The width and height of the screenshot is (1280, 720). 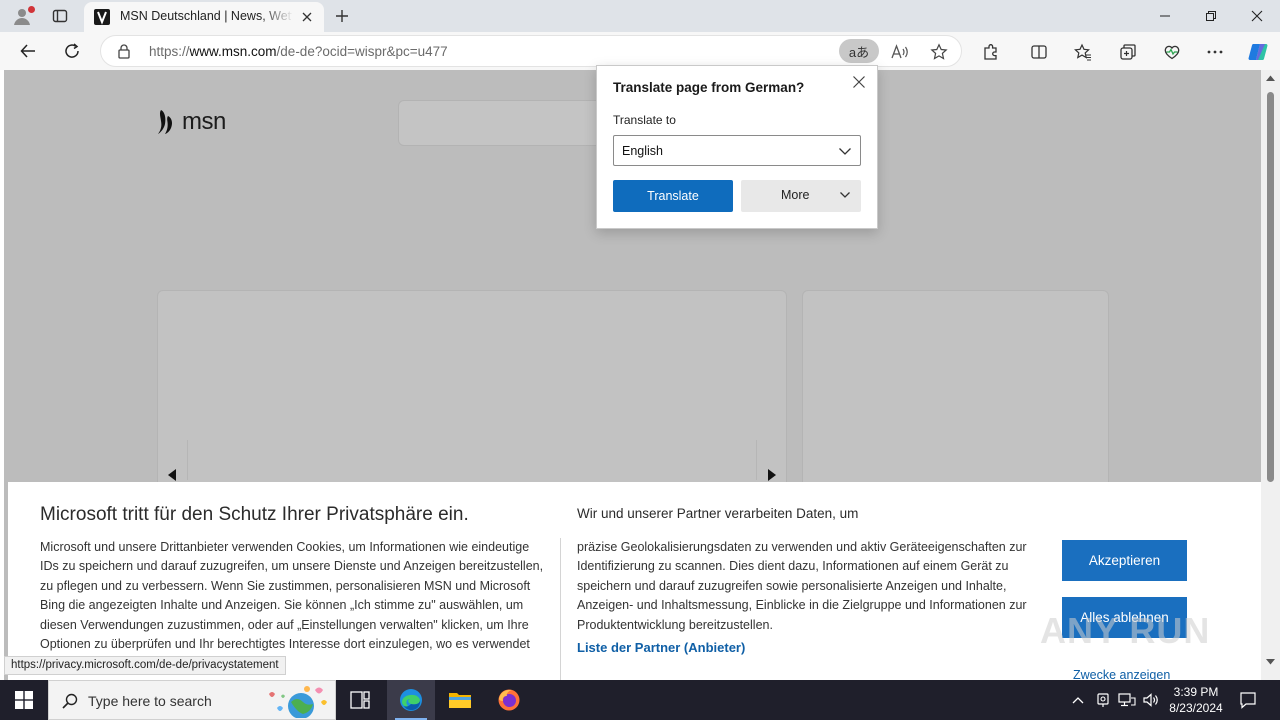 I want to click on chevron-up-icon, so click(x=1078, y=700).